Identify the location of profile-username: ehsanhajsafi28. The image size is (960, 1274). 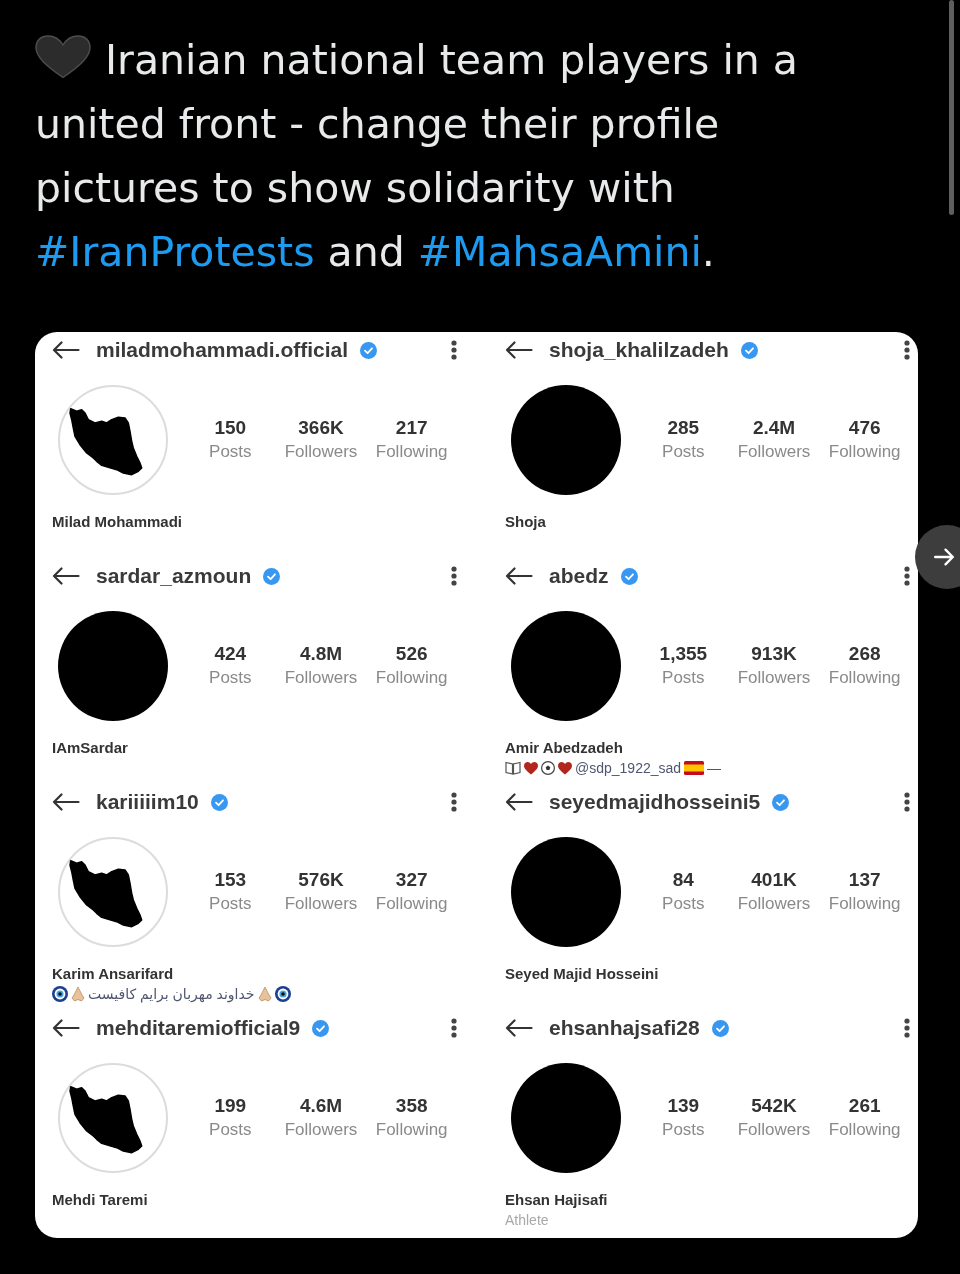
(624, 1028).